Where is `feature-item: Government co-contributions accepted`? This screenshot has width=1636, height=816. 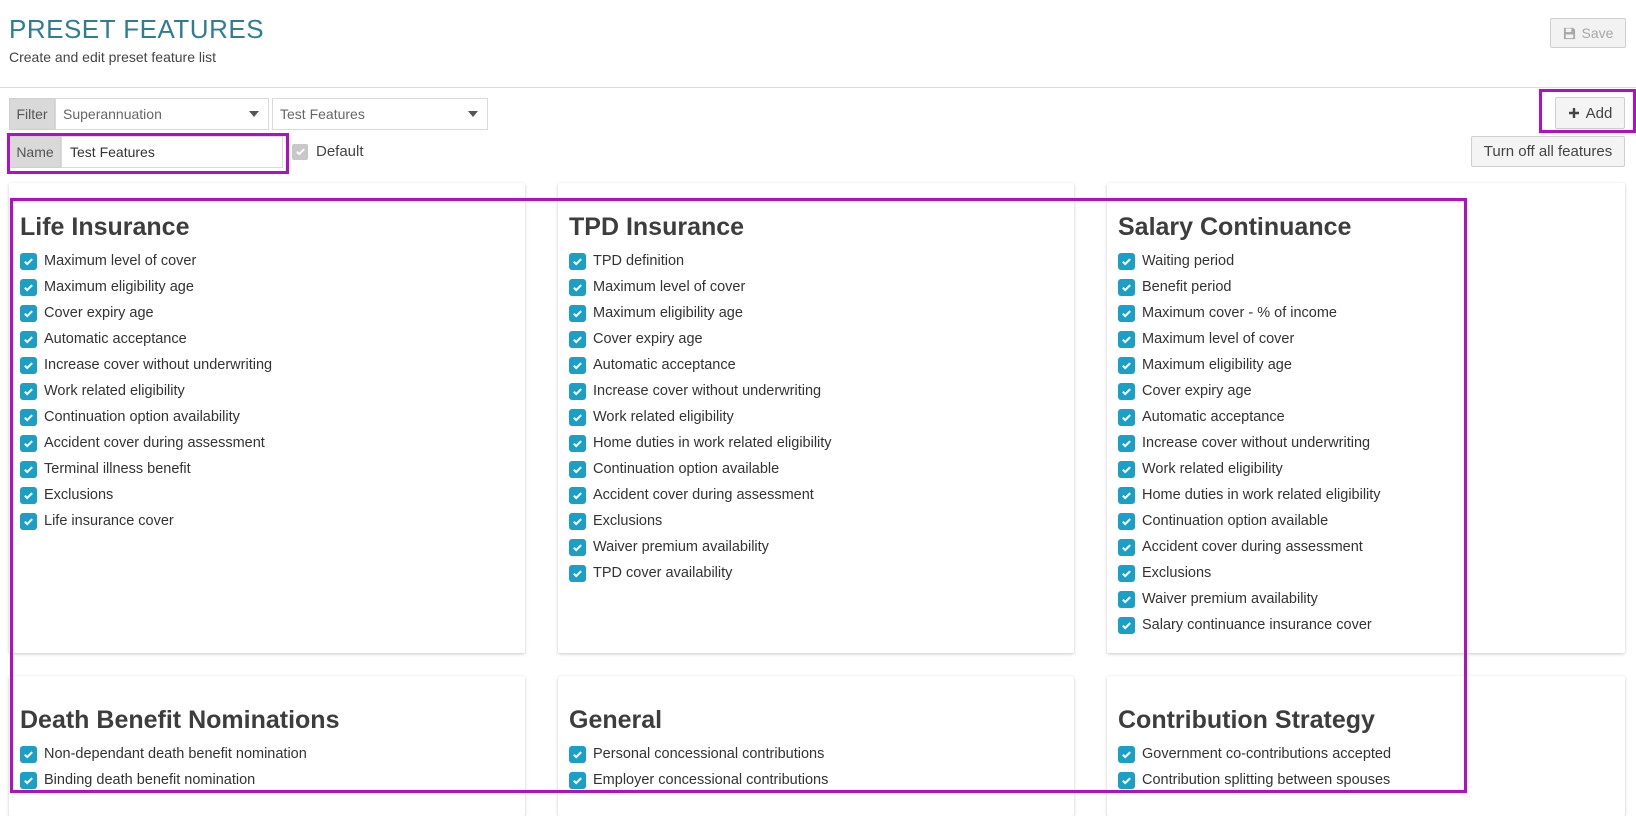
feature-item: Government co-contributions accepted is located at coordinates (1254, 754).